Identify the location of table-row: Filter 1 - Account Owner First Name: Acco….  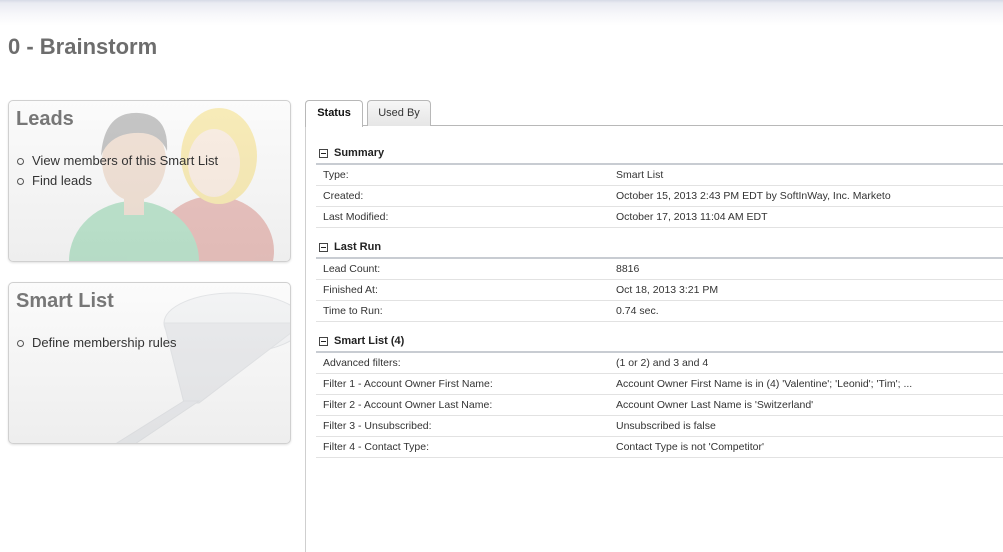
(659, 384).